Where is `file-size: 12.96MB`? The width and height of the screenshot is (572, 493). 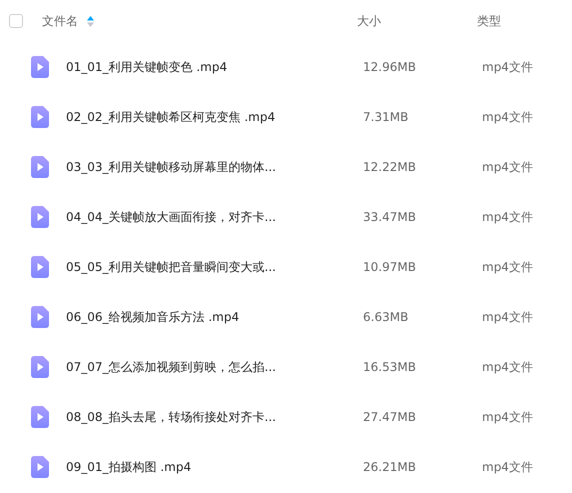
file-size: 12.96MB is located at coordinates (390, 67).